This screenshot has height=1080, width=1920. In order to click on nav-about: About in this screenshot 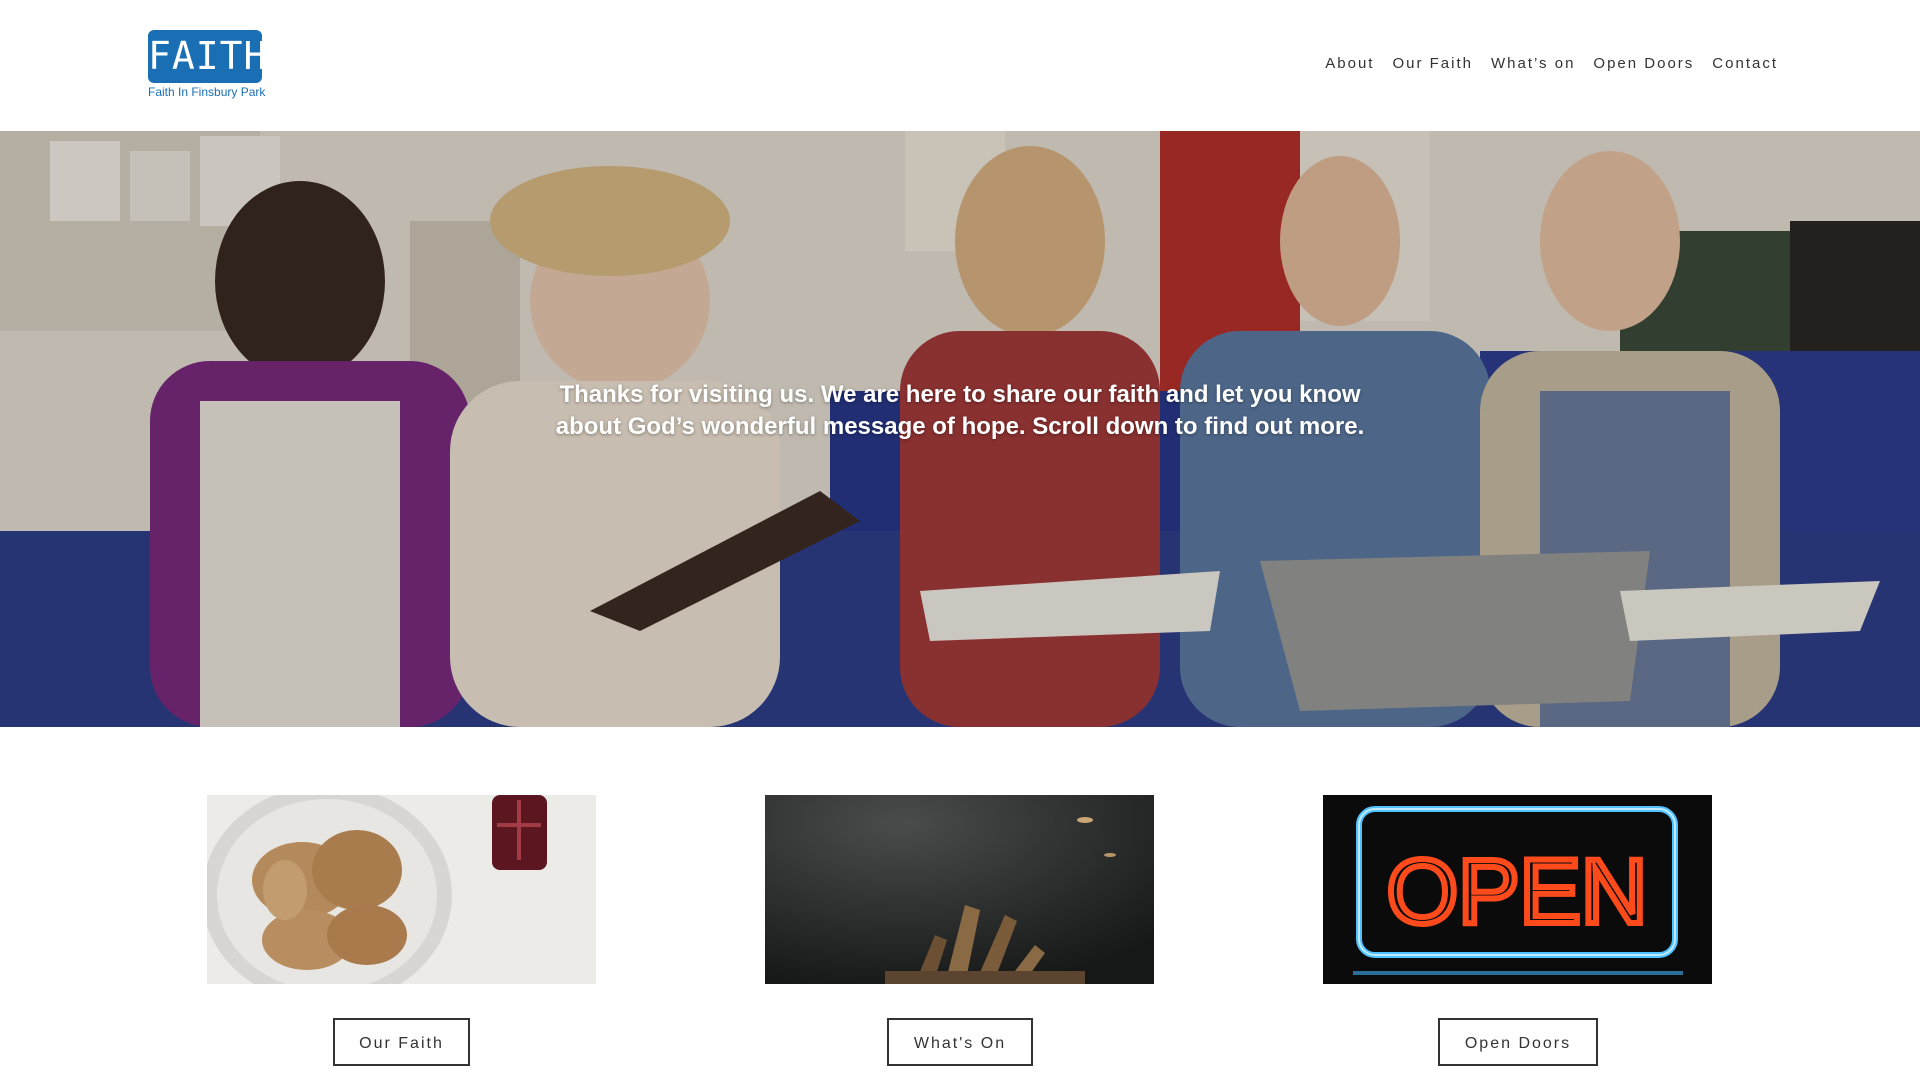, I will do `click(1349, 63)`.